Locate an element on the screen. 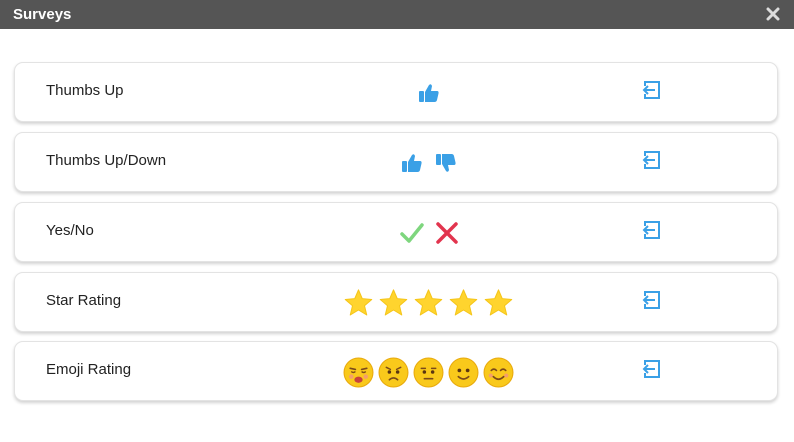  emoji-neutral-icon is located at coordinates (428, 372).